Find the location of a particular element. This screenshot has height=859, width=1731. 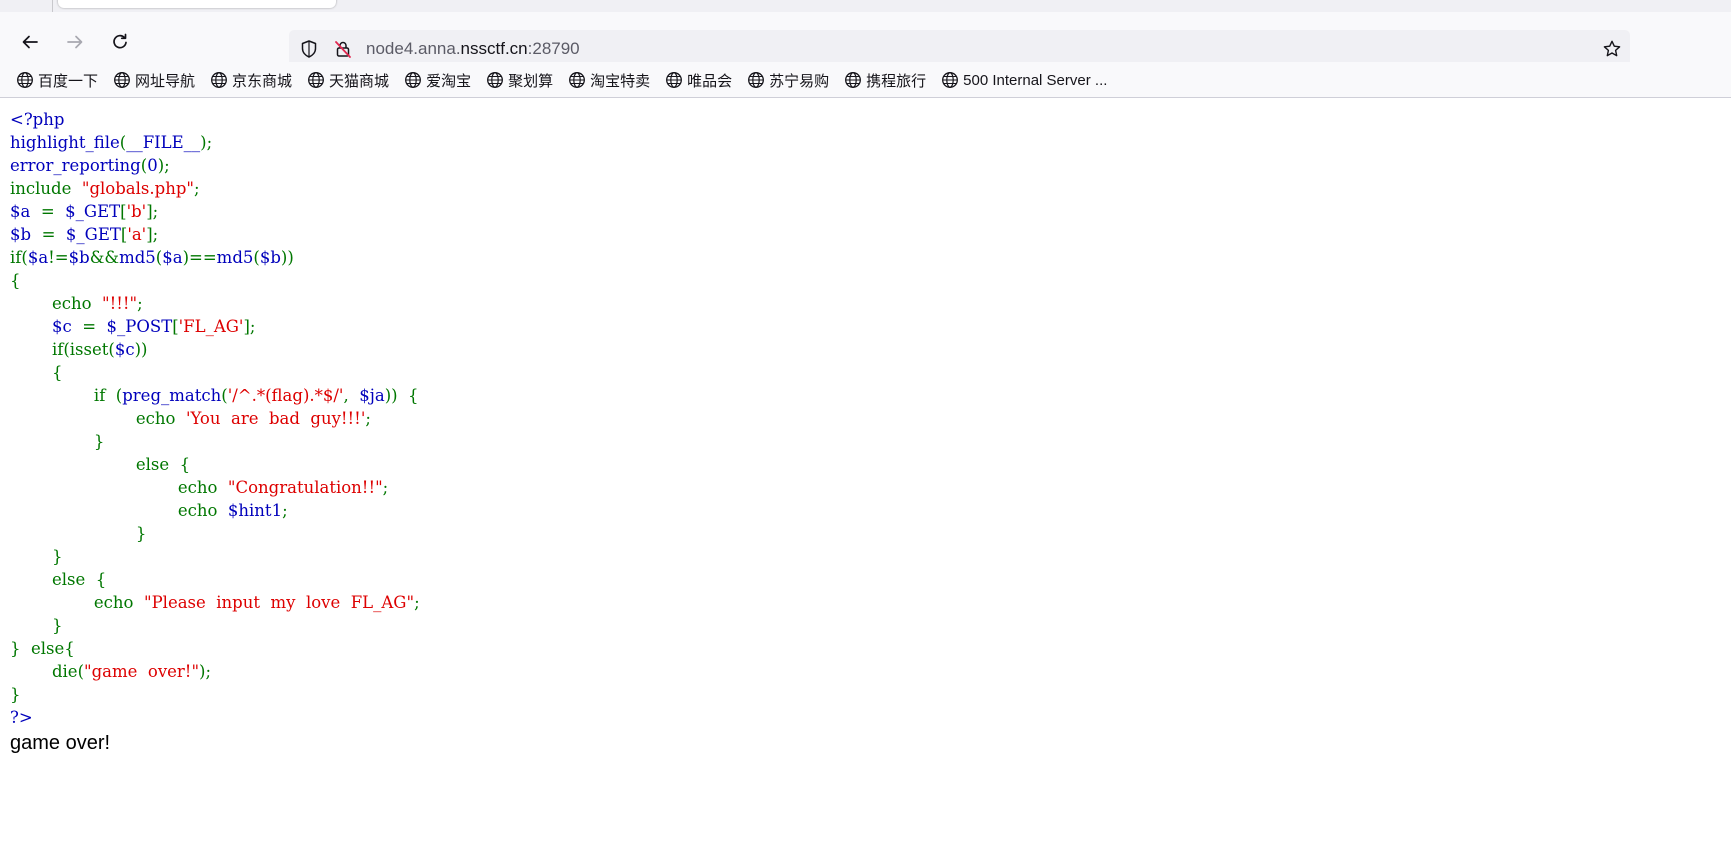

bookmark-label: 唯品会 is located at coordinates (710, 81).